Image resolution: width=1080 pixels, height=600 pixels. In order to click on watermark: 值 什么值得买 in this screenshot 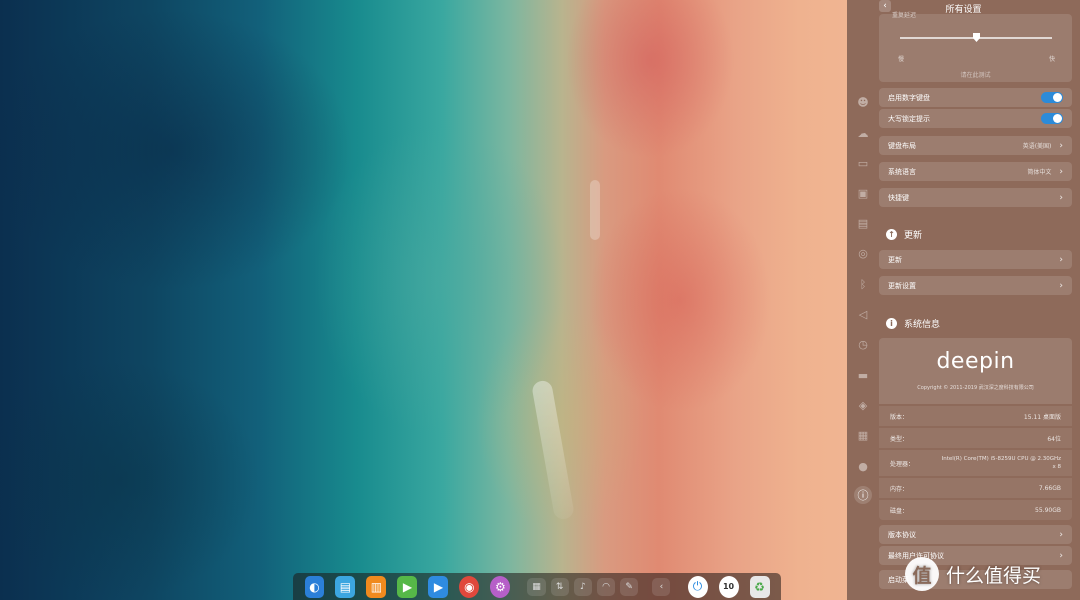, I will do `click(973, 574)`.